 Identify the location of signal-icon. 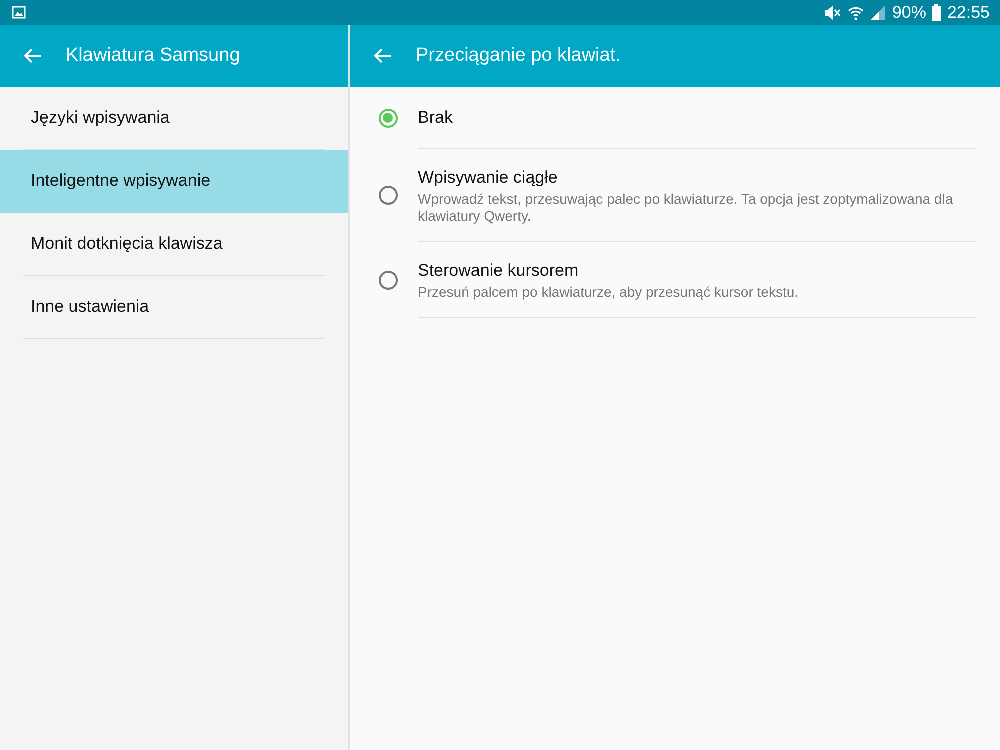
(878, 12).